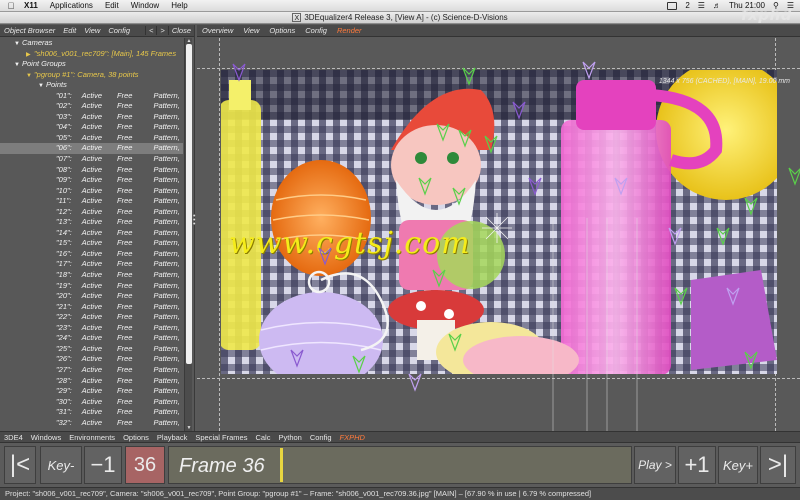 This screenshot has height=500, width=800. What do you see at coordinates (91, 85) in the screenshot?
I see `tree-node-points: ▼ Points` at bounding box center [91, 85].